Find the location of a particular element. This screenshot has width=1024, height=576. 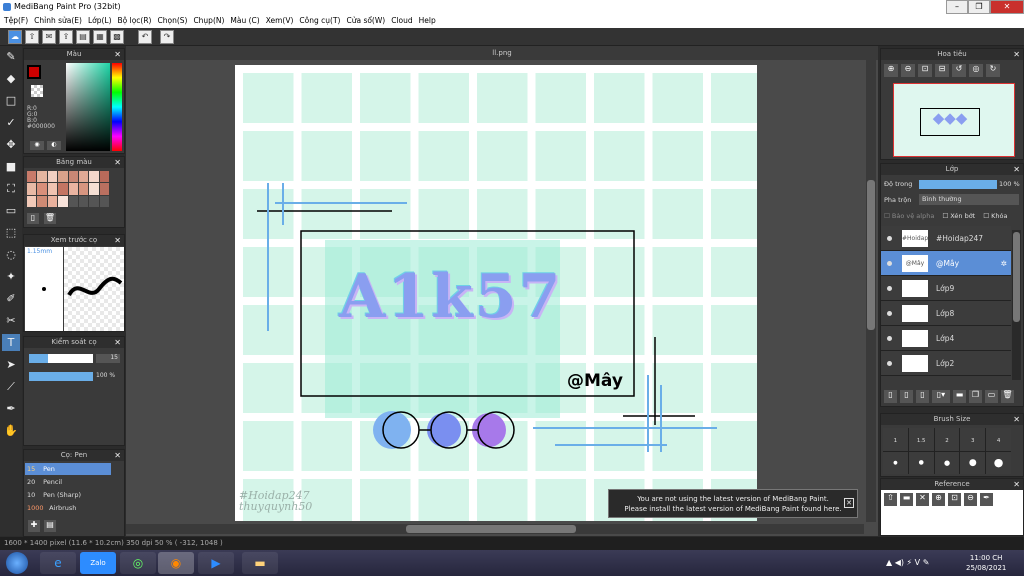

vertical-scrollbar is located at coordinates (871, 291).